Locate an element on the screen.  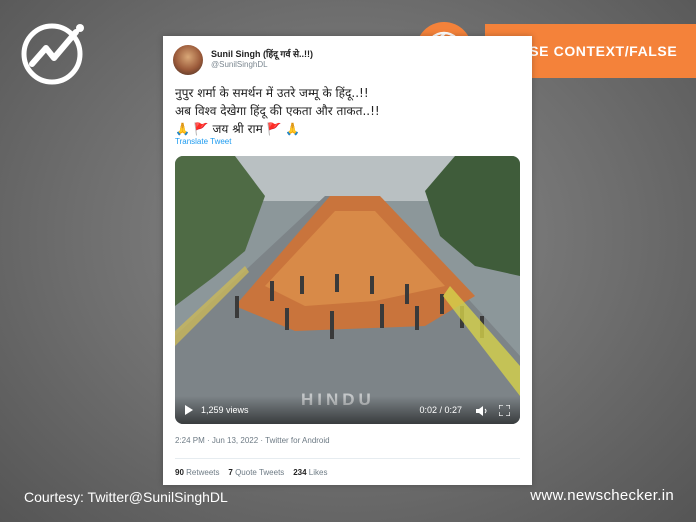
retweets-count: 90 is located at coordinates (179, 472).